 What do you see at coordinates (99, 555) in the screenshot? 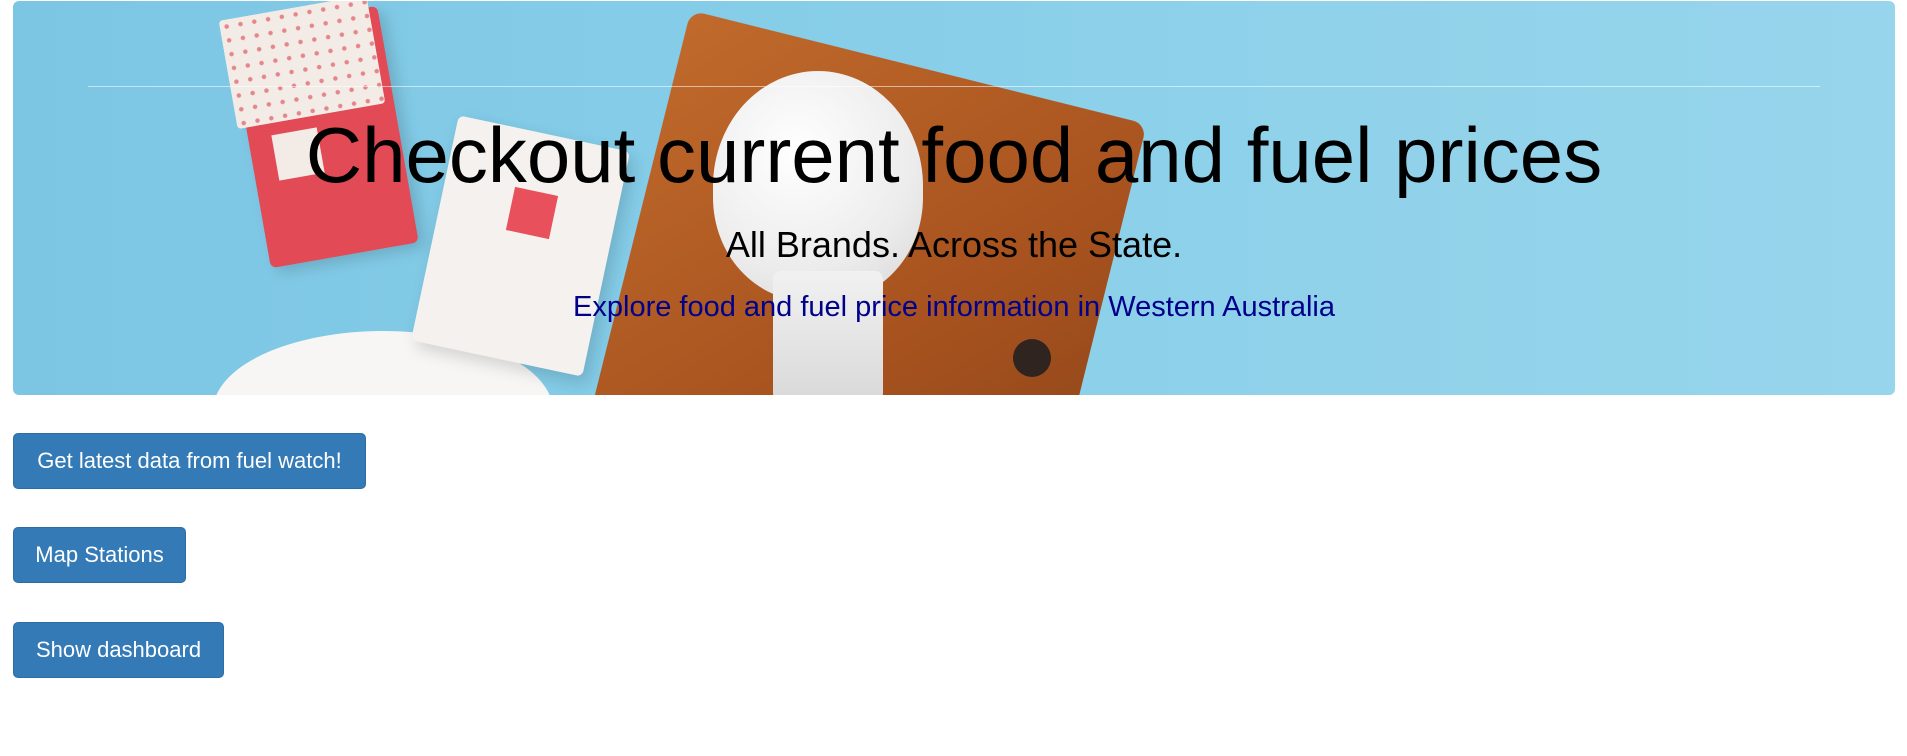
I see `map-stations-button: Map Stations` at bounding box center [99, 555].